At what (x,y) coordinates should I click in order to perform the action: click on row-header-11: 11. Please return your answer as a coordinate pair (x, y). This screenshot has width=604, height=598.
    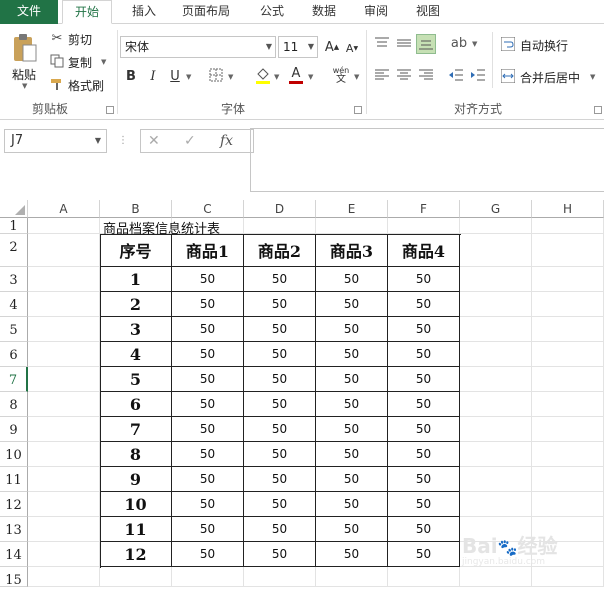
    Looking at the image, I should click on (14, 479).